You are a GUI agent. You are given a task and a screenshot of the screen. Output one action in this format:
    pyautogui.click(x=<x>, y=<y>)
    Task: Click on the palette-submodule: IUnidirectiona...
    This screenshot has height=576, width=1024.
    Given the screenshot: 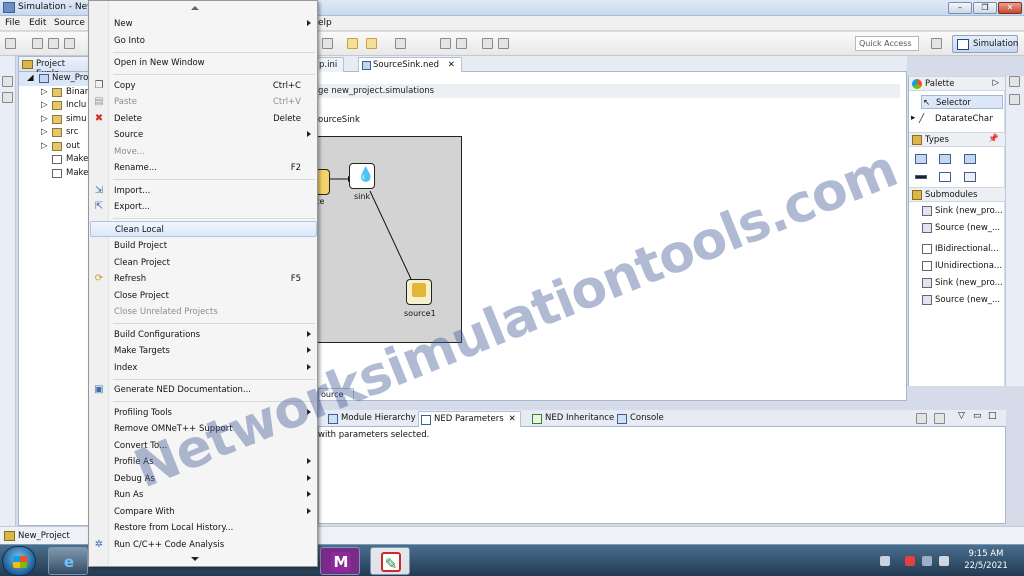 What is the action you would take?
    pyautogui.click(x=962, y=266)
    